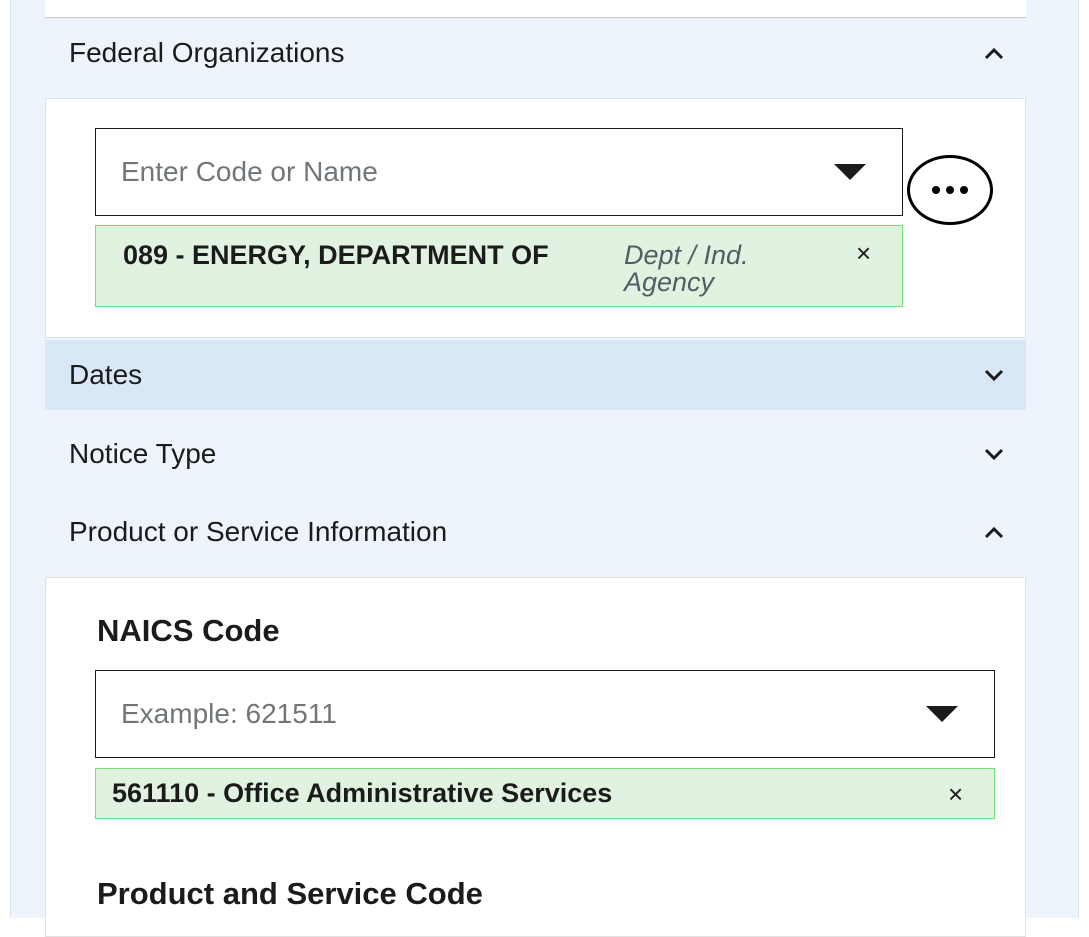 The image size is (1089, 937). I want to click on chip-label: 089 - ENERGY, DEPARTMENT OF, so click(336, 255).